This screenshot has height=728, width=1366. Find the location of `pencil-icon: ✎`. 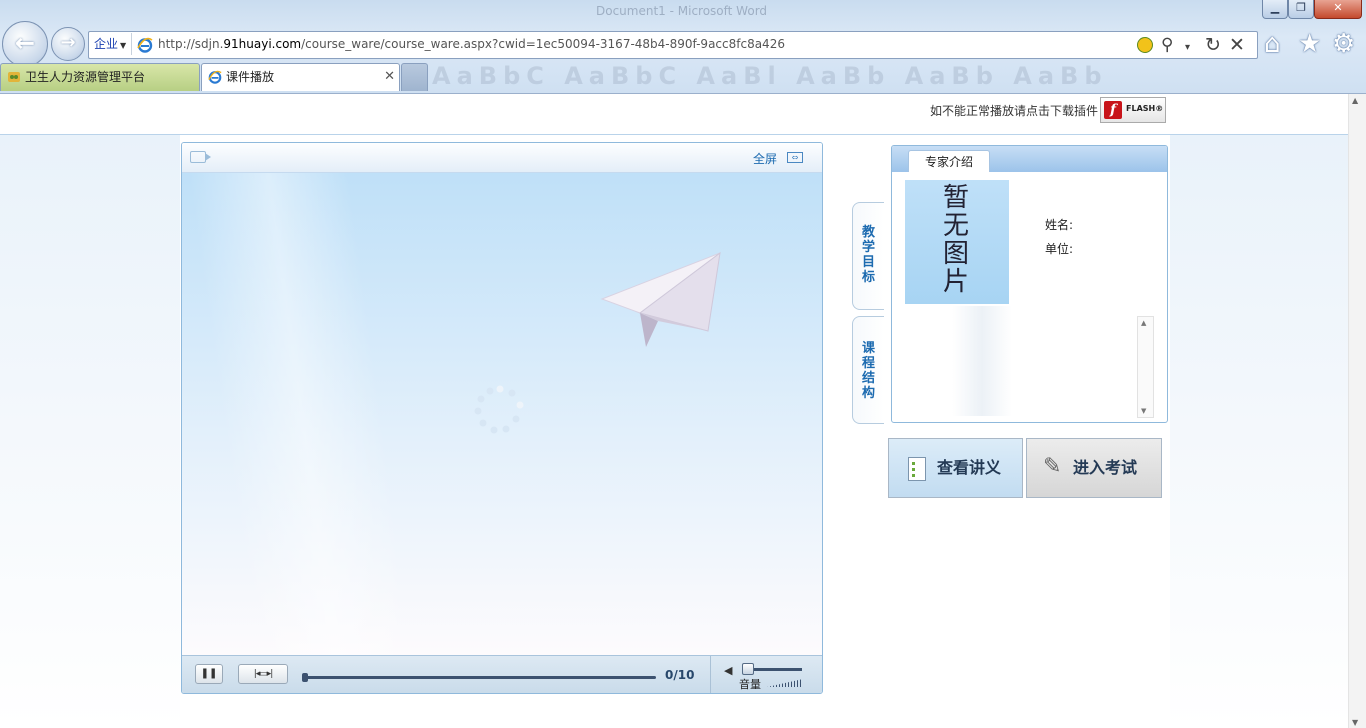

pencil-icon: ✎ is located at coordinates (1052, 466).